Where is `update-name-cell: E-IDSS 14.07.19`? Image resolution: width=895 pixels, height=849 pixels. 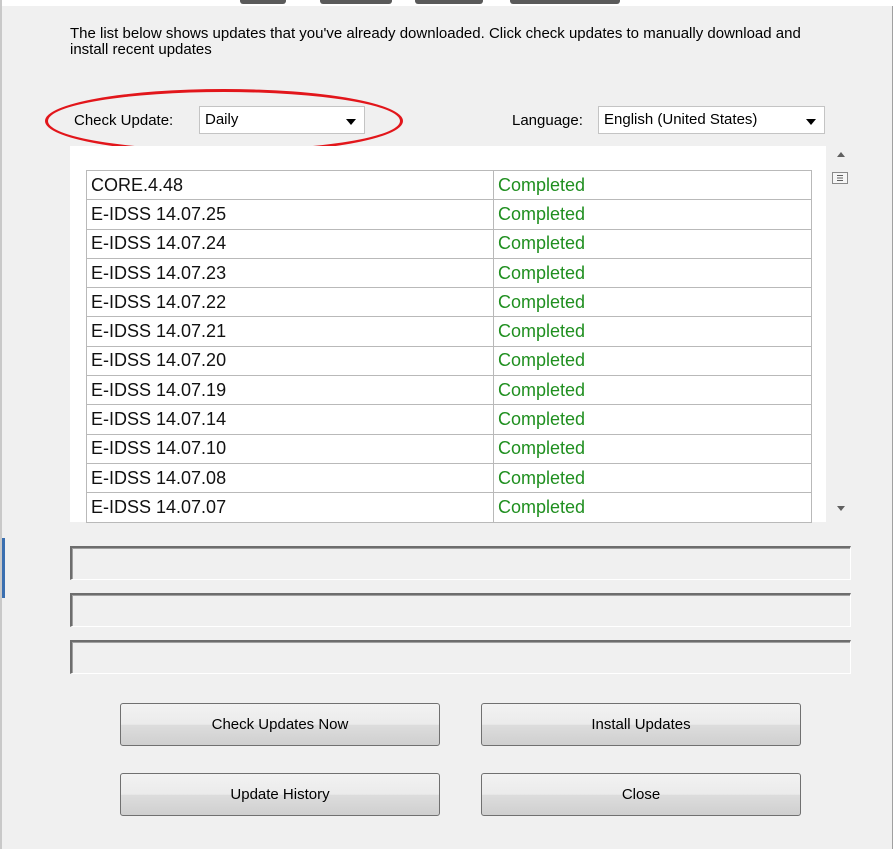
update-name-cell: E-IDSS 14.07.19 is located at coordinates (290, 390).